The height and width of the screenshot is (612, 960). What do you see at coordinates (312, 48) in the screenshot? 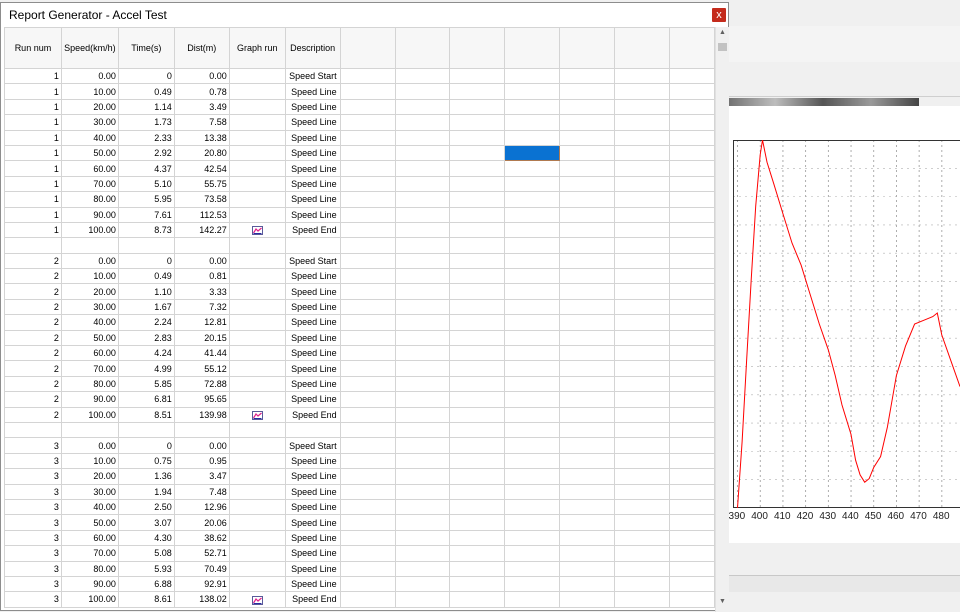
I see `column-header: Description` at bounding box center [312, 48].